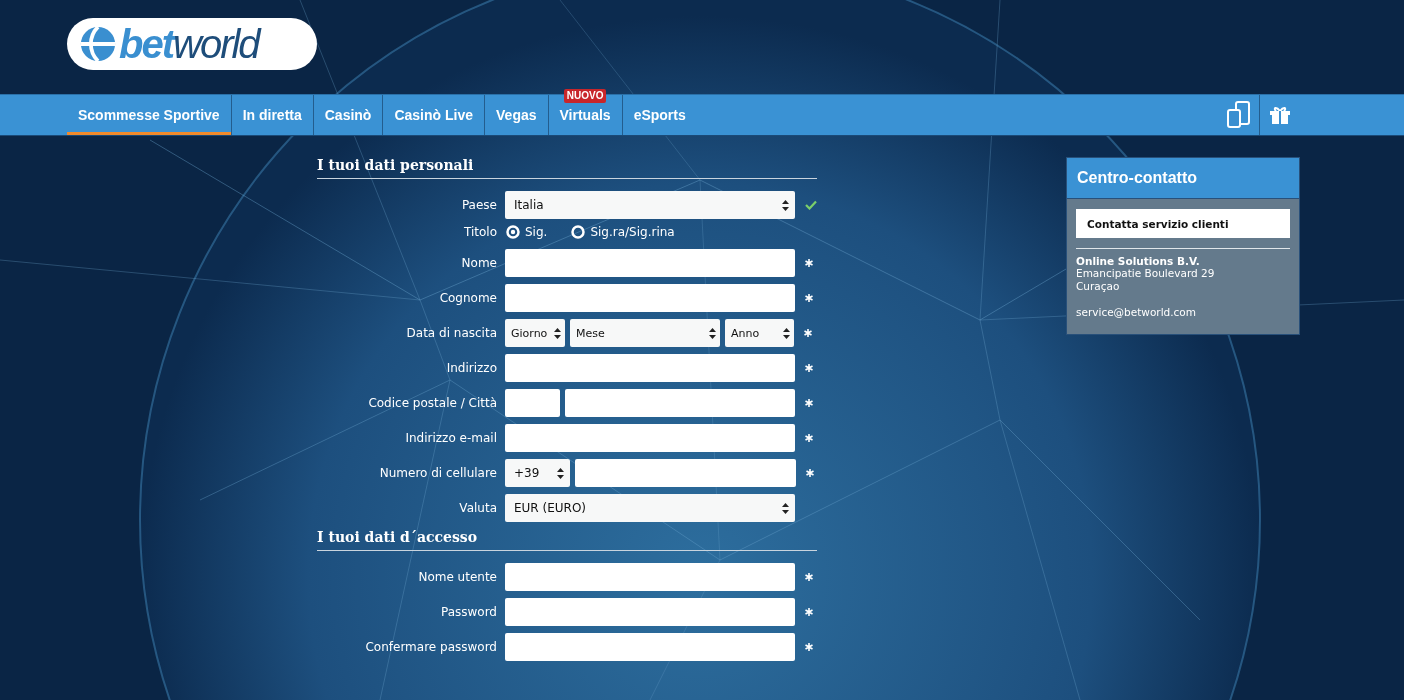 Image resolution: width=1404 pixels, height=700 pixels. What do you see at coordinates (567, 168) in the screenshot?
I see `section-heading: I tuoi dati personali` at bounding box center [567, 168].